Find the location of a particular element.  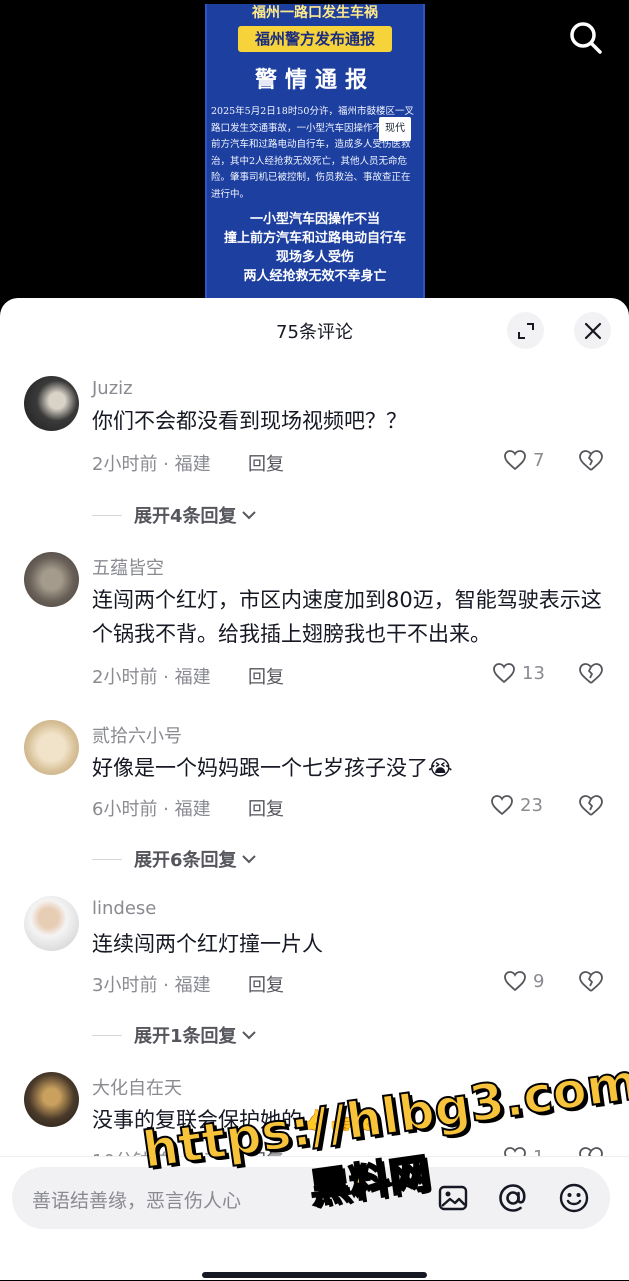

close-icon is located at coordinates (592, 330).